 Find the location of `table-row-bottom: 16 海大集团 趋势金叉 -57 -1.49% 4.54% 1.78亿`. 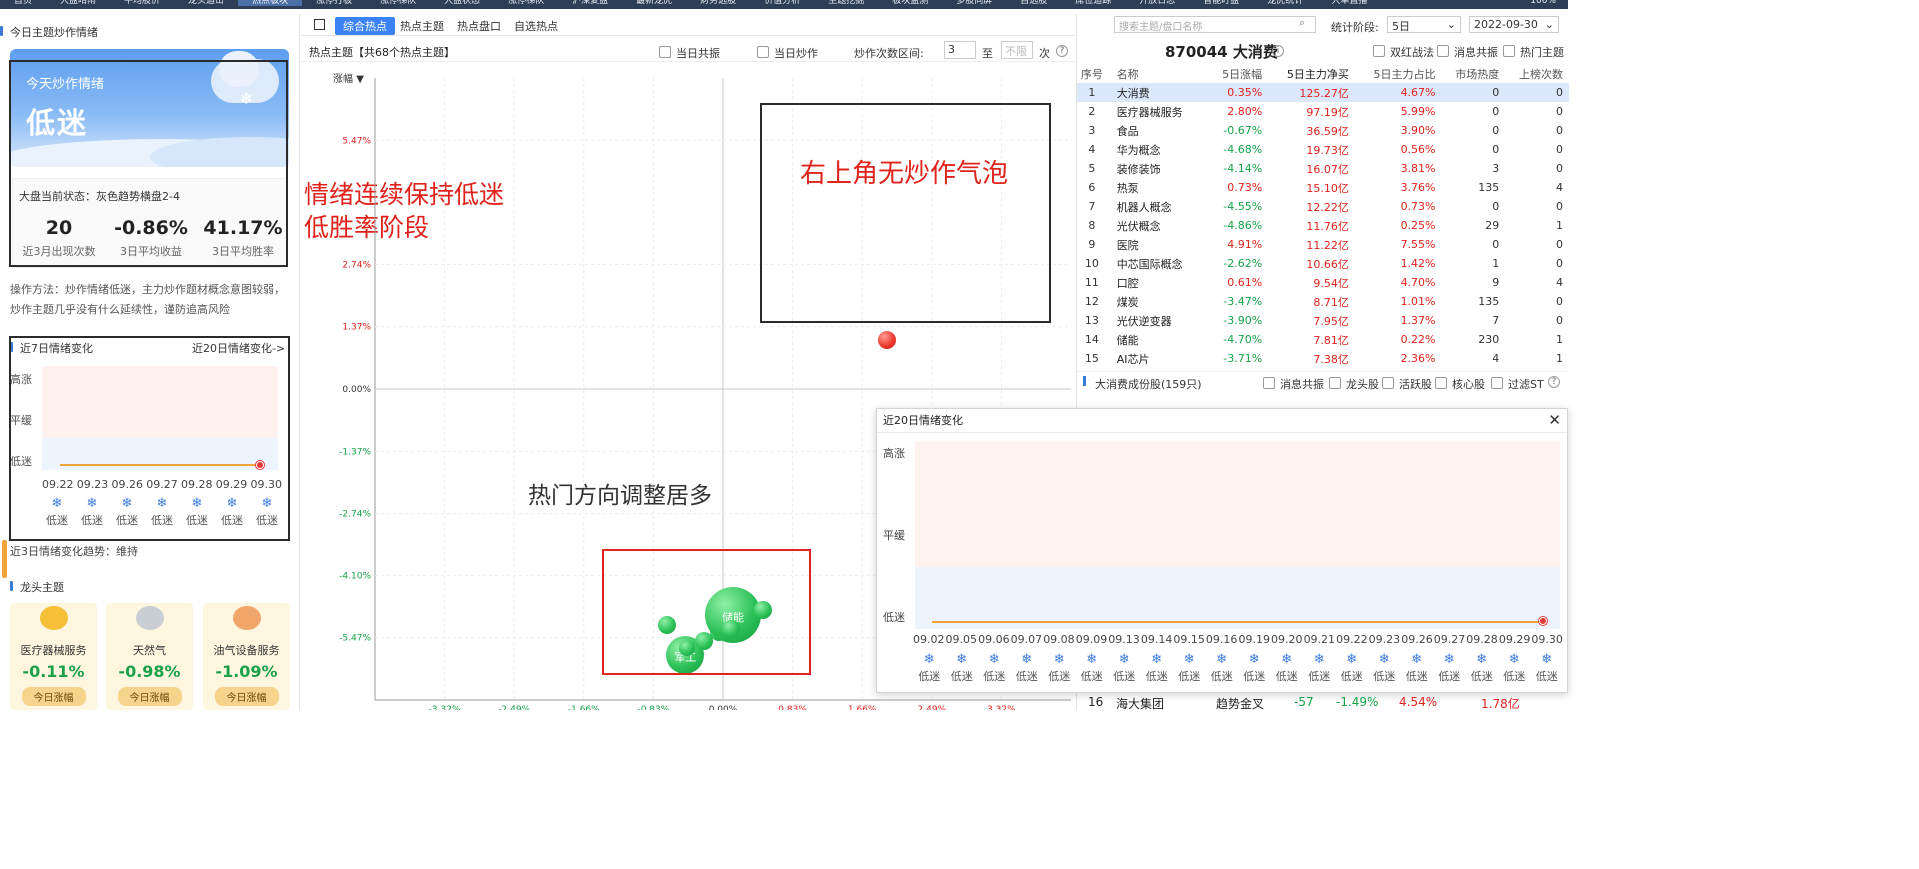

table-row-bottom: 16 海大集团 趋势金叉 -57 -1.49% 4.54% 1.78亿 is located at coordinates (1322, 703).